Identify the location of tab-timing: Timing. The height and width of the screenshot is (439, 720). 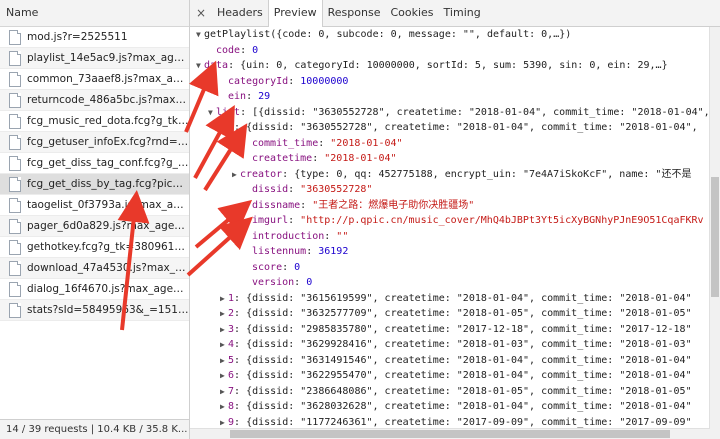
(462, 13).